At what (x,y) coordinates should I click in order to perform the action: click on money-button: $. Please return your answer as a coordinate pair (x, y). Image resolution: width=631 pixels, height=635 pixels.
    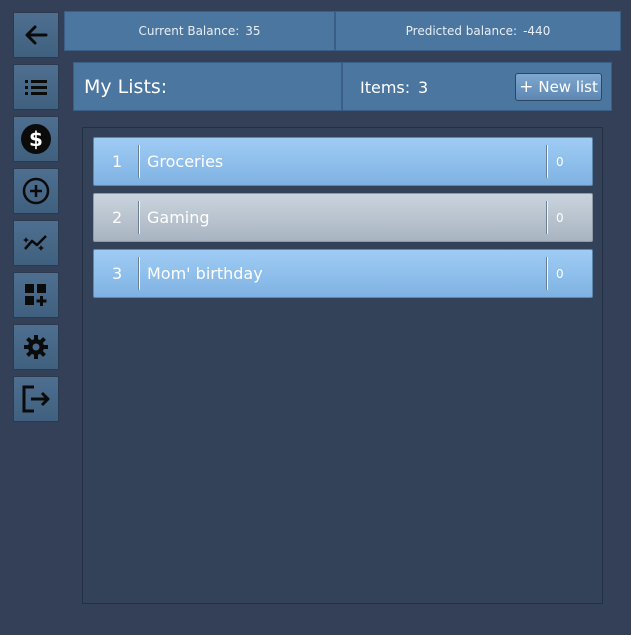
    Looking at the image, I should click on (36, 139).